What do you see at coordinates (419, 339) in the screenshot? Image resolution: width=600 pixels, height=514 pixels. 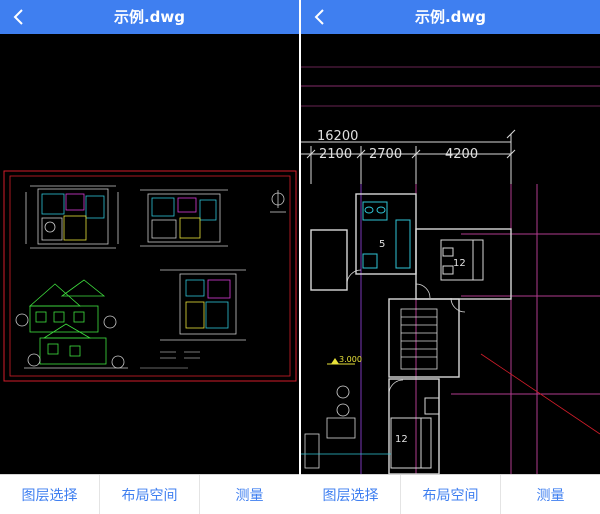 I see `stairs` at bounding box center [419, 339].